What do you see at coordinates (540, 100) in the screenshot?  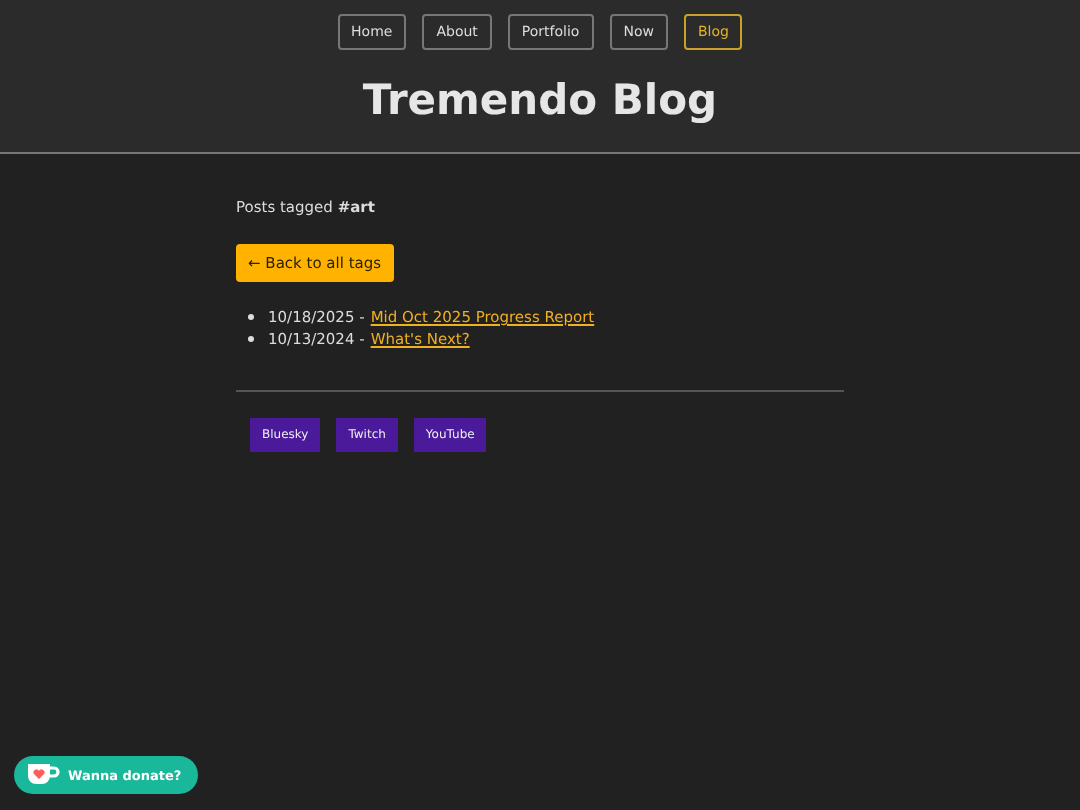 I see `site-title: Tremendo Blog` at bounding box center [540, 100].